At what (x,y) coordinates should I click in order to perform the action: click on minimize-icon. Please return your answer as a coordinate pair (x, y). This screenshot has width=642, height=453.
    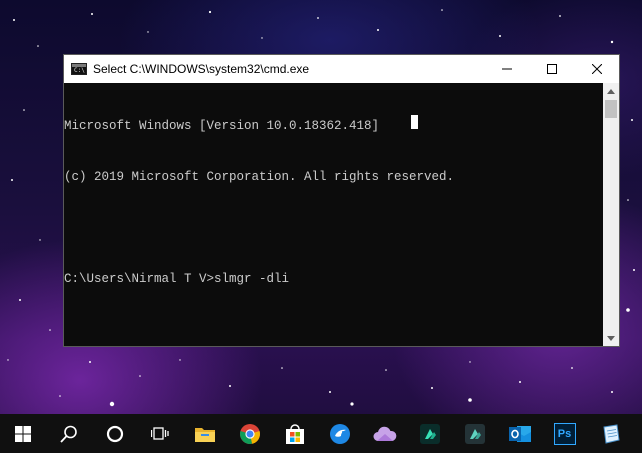
    Looking at the image, I should click on (506, 69).